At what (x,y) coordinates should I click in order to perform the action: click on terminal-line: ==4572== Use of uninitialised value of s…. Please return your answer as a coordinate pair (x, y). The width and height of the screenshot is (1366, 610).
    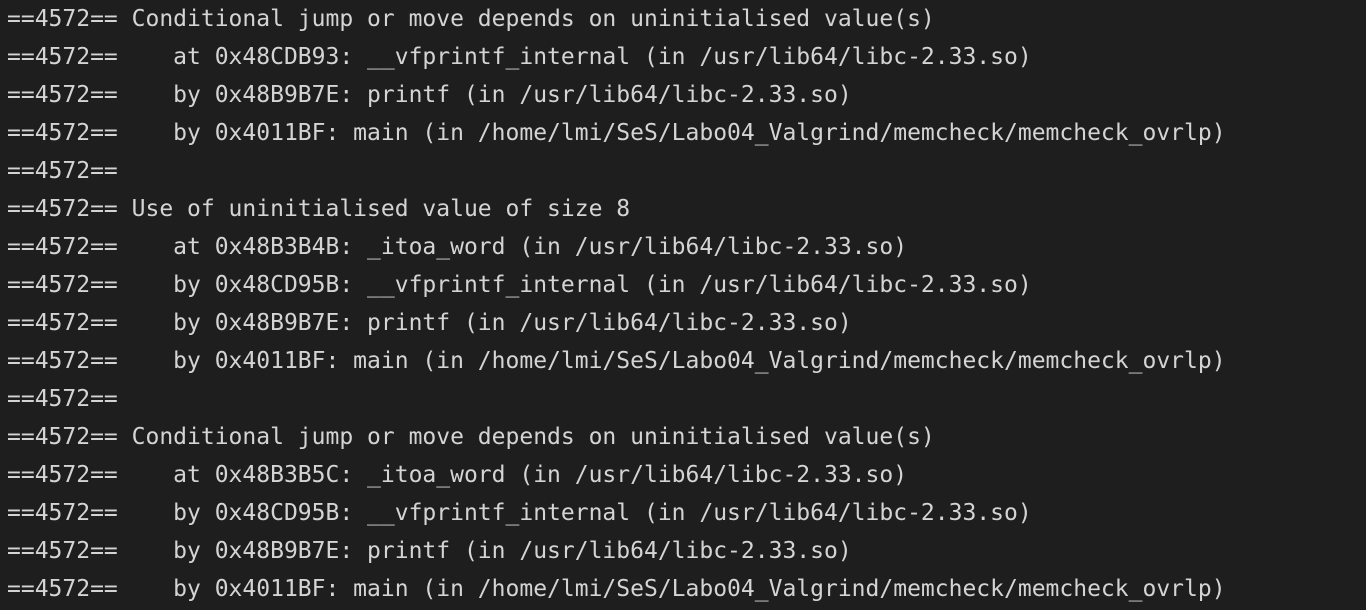
    Looking at the image, I should click on (319, 209).